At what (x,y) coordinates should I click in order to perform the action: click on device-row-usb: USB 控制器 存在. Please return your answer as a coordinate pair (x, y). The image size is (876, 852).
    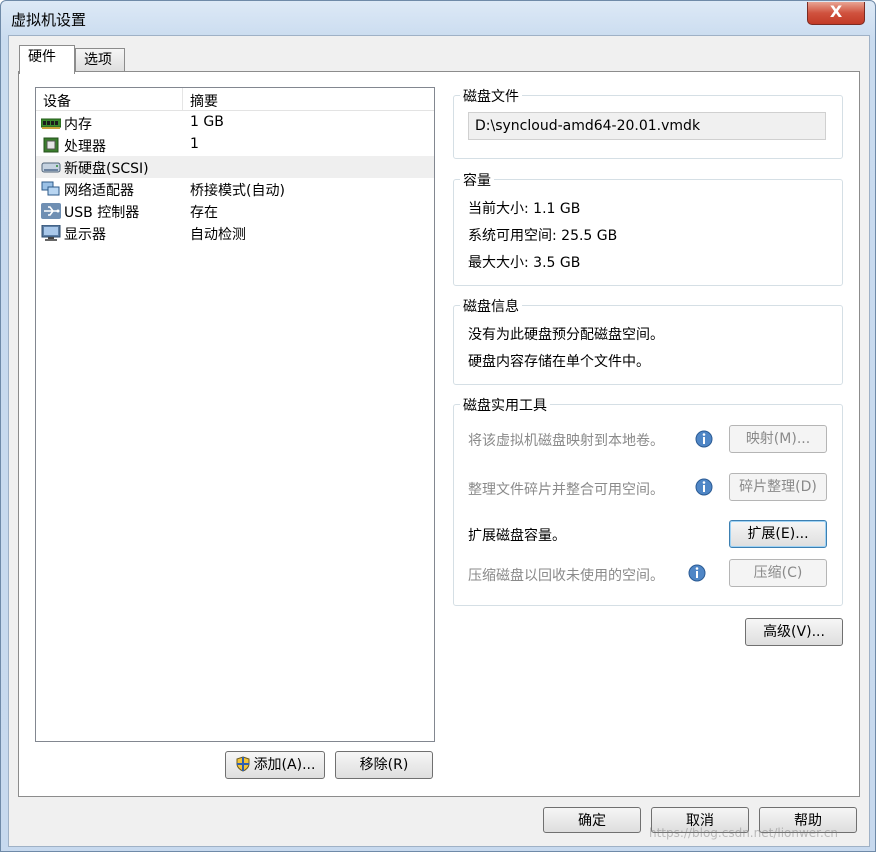
    Looking at the image, I should click on (235, 211).